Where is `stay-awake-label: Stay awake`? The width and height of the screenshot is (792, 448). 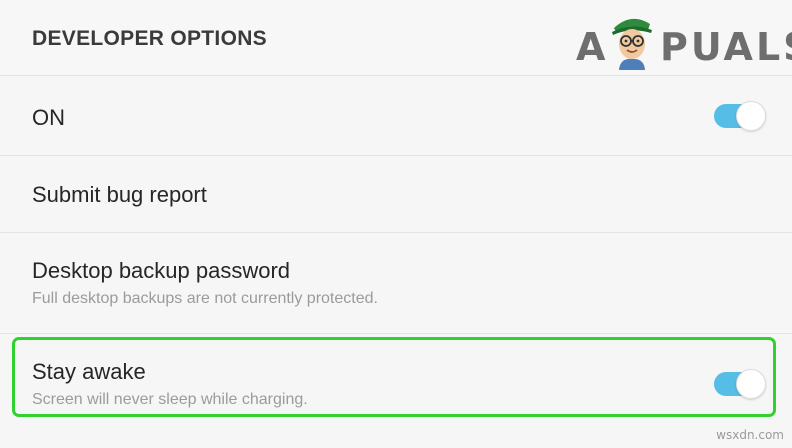 stay-awake-label: Stay awake is located at coordinates (89, 371).